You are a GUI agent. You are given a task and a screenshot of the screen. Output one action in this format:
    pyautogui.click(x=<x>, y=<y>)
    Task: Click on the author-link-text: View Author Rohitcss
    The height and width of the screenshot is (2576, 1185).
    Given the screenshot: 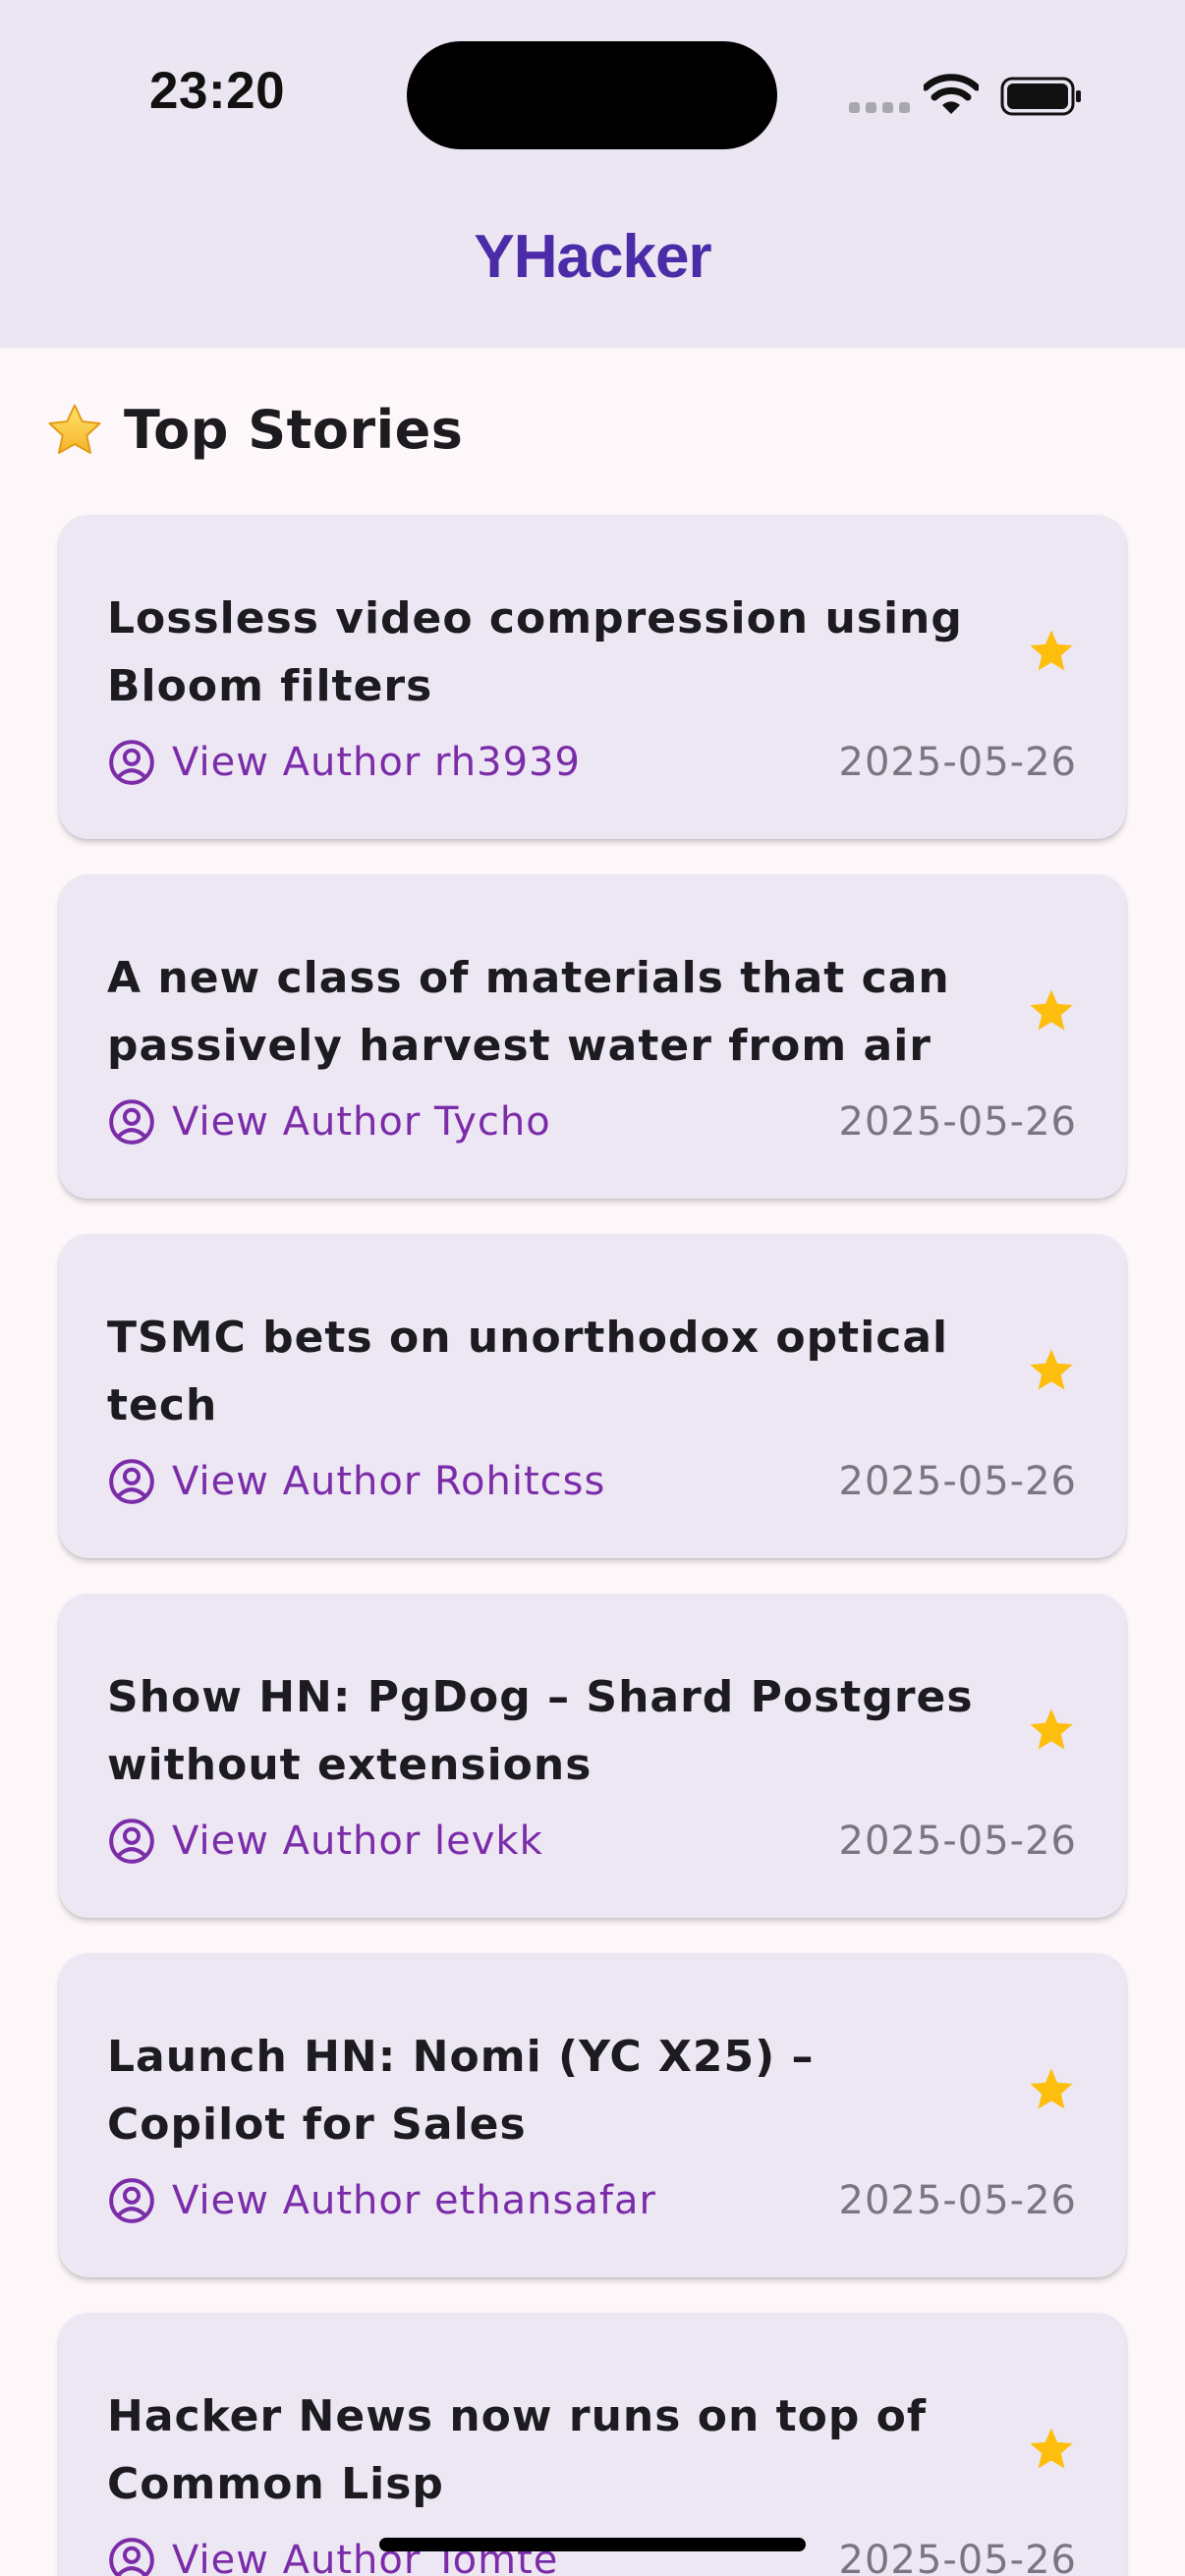 What is the action you would take?
    pyautogui.click(x=388, y=1481)
    